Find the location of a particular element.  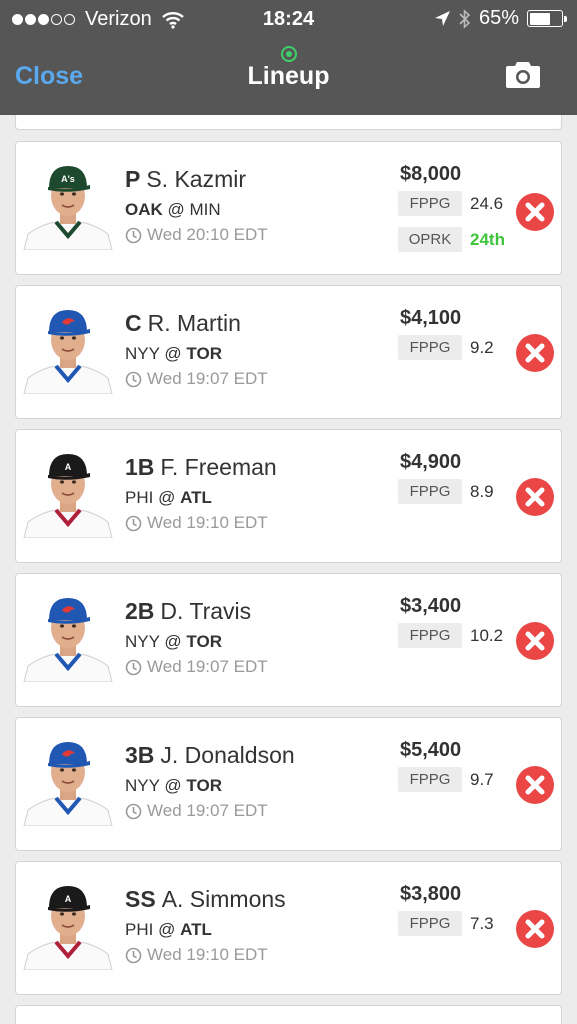

battery-percent: 65% is located at coordinates (498, 18).